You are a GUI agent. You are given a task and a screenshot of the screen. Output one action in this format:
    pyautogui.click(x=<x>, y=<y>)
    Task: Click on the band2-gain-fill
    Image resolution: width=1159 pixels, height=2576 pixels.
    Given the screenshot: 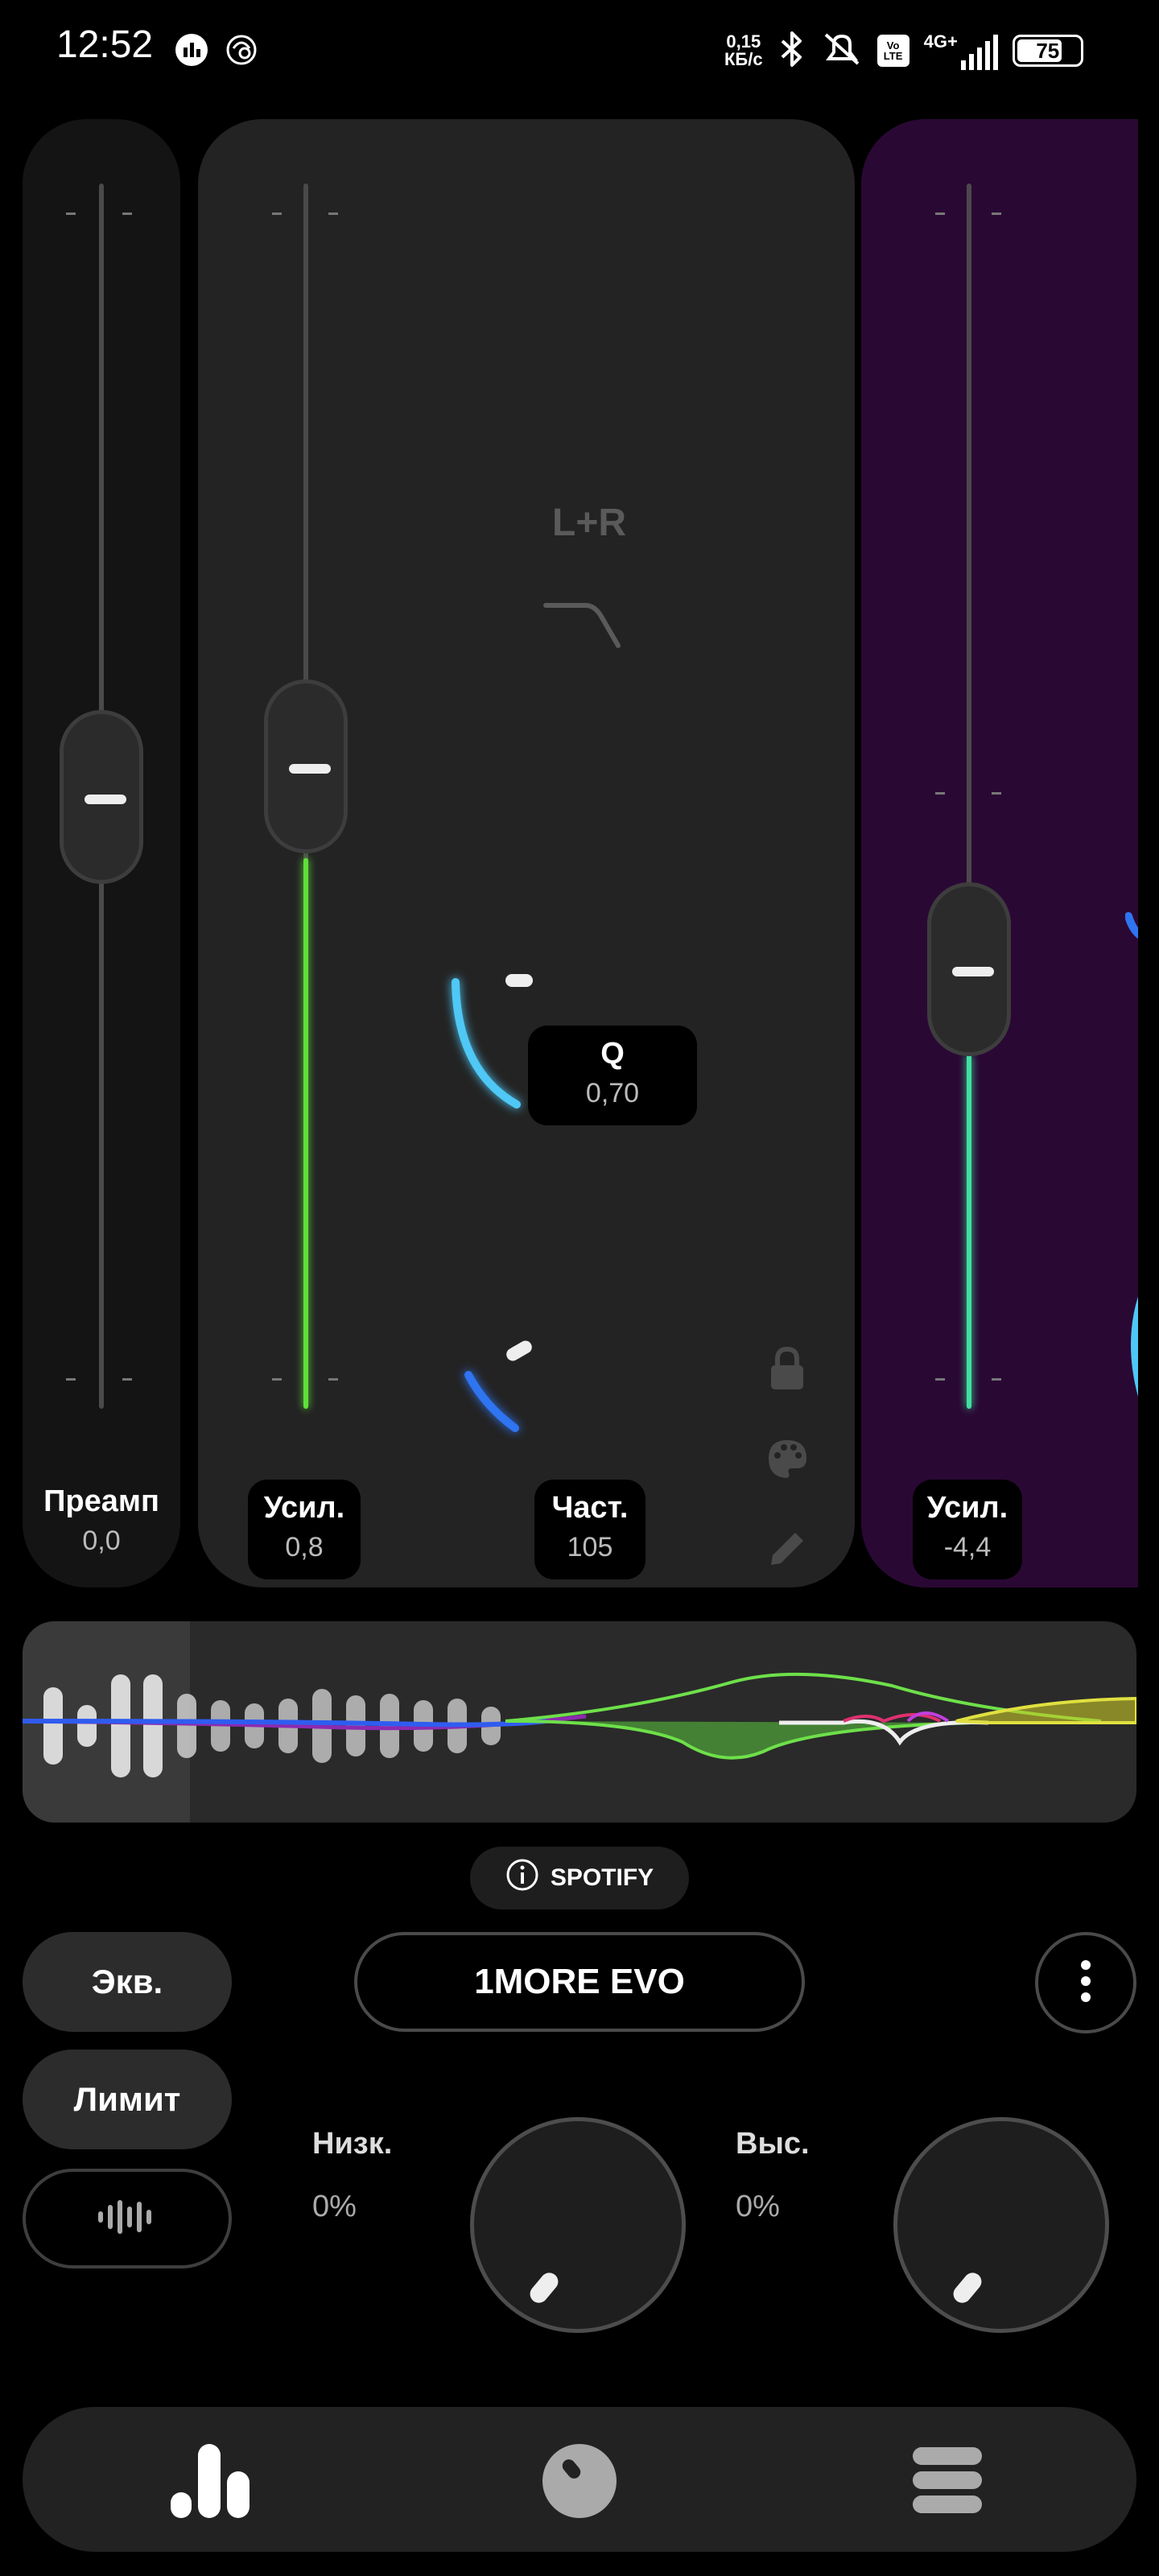 What is the action you would take?
    pyautogui.click(x=969, y=1232)
    